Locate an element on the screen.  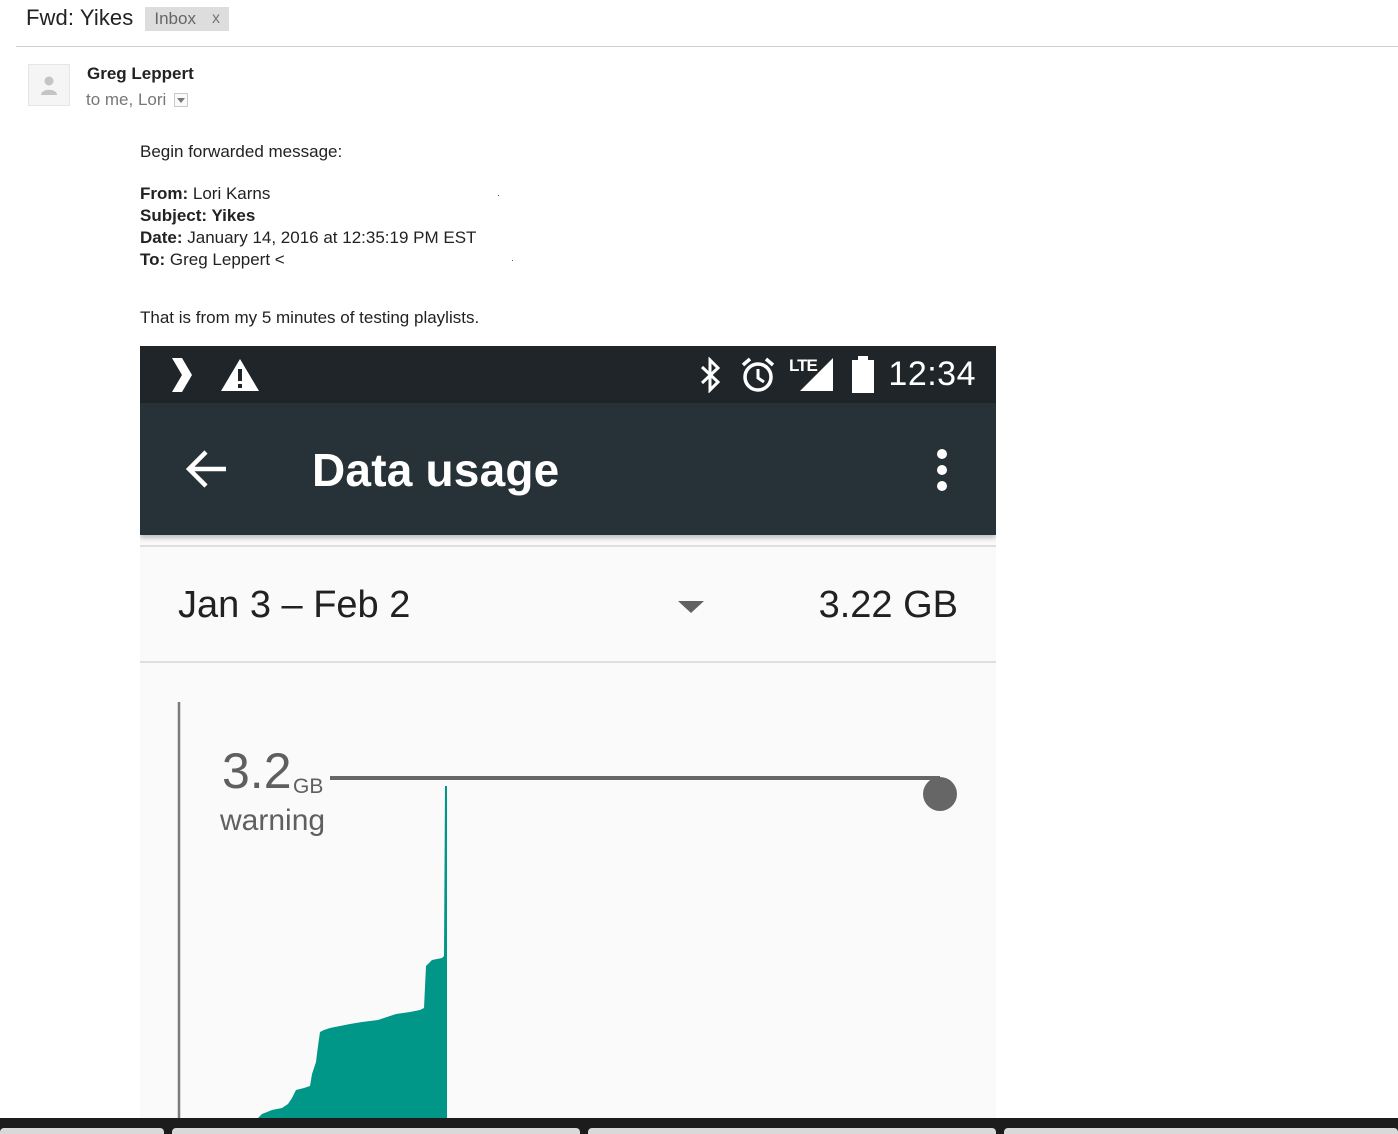
sender-name: Greg Leppert is located at coordinates (140, 74).